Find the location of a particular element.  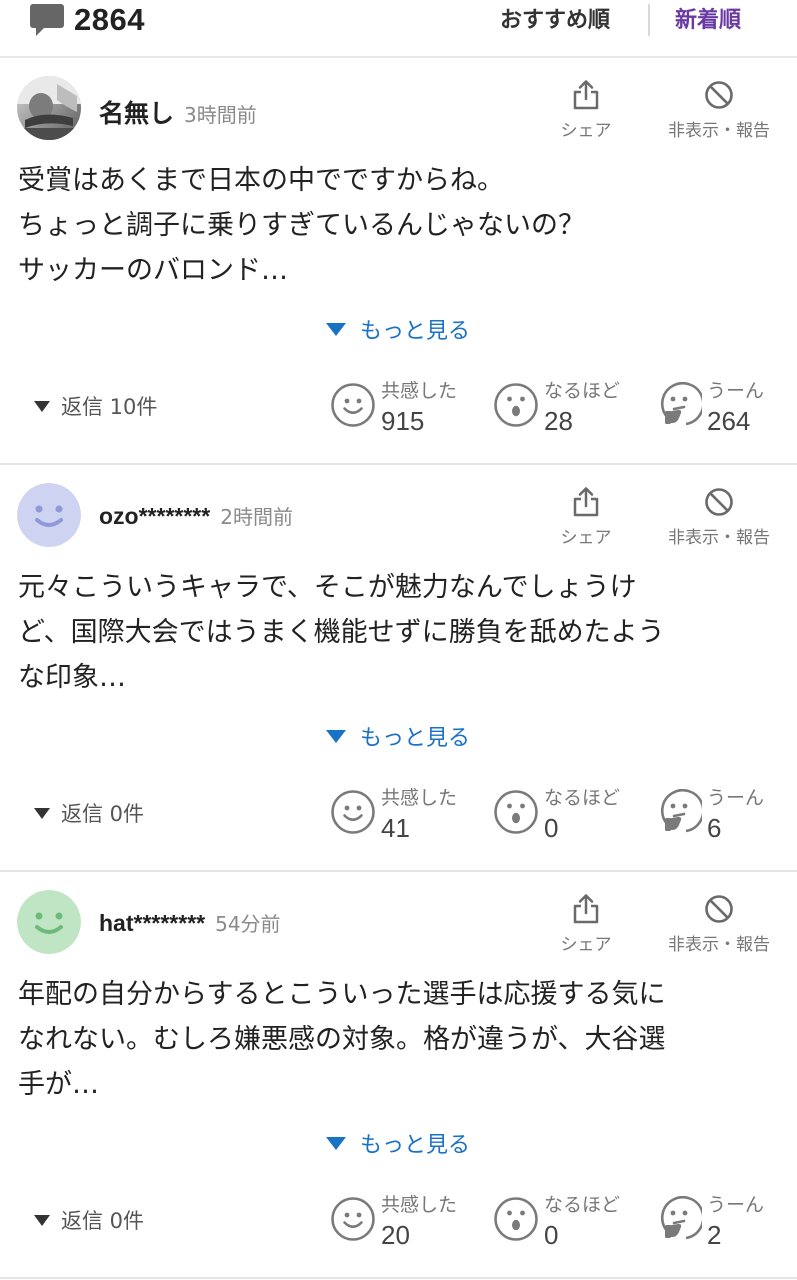

replies-toggle: 返信 10件 is located at coordinates (95, 406).